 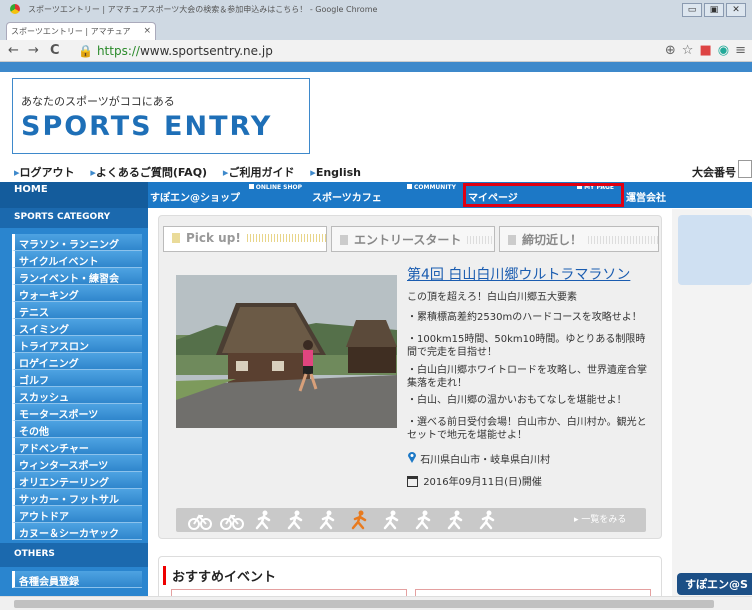 What do you see at coordinates (195, 198) in the screenshot?
I see `nav-shop-label: すぽエン@ショップ` at bounding box center [195, 198].